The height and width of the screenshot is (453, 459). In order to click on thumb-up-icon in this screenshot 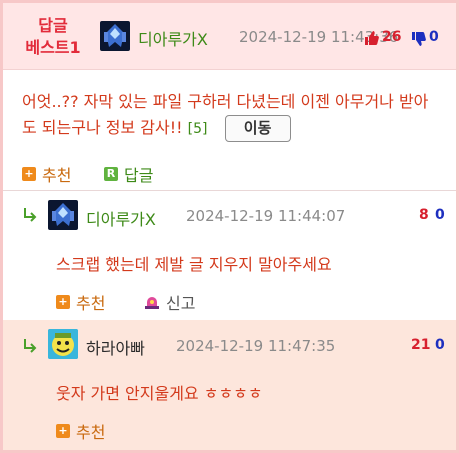, I will do `click(371, 38)`.